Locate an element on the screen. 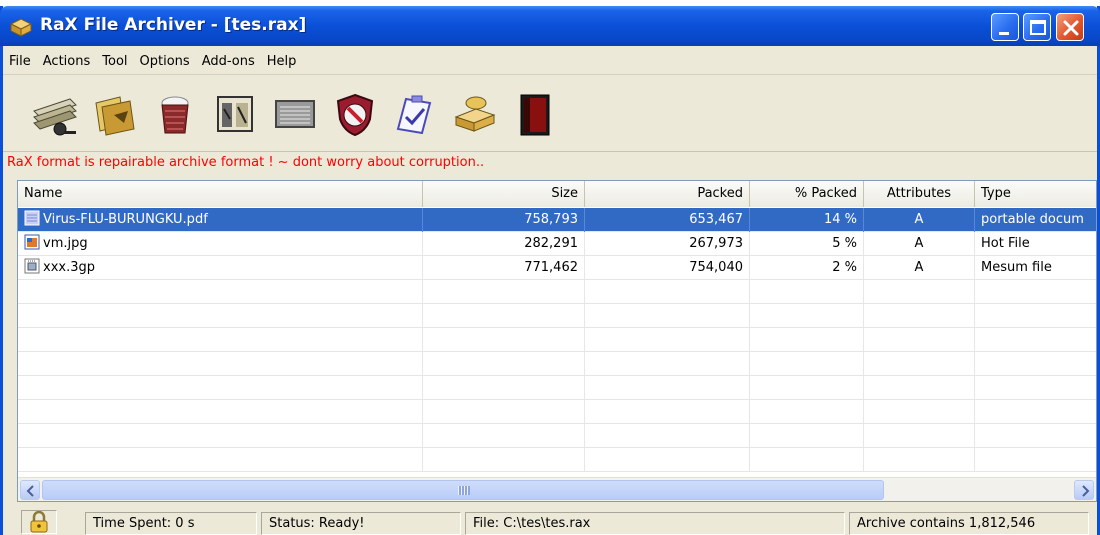 The width and height of the screenshot is (1100, 535). cell-name: vm.jpg is located at coordinates (220, 244).